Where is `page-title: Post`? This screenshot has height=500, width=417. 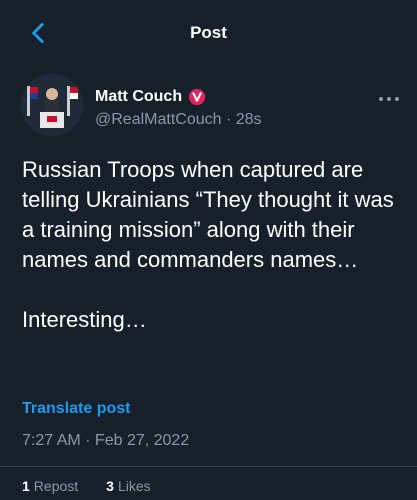 page-title: Post is located at coordinates (208, 32).